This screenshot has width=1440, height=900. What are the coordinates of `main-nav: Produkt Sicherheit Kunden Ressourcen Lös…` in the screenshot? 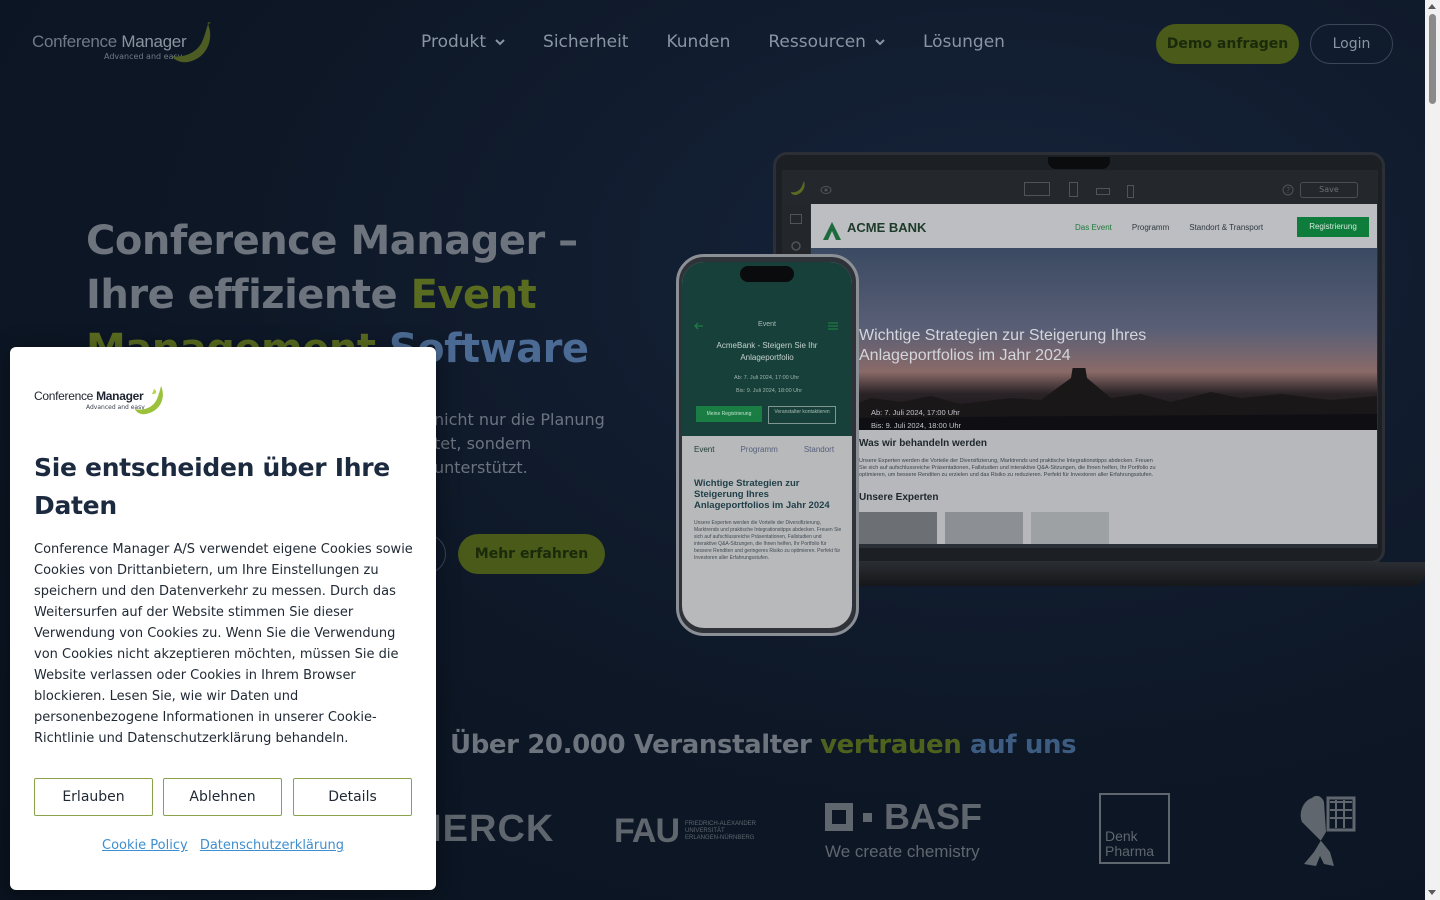 It's located at (732, 42).